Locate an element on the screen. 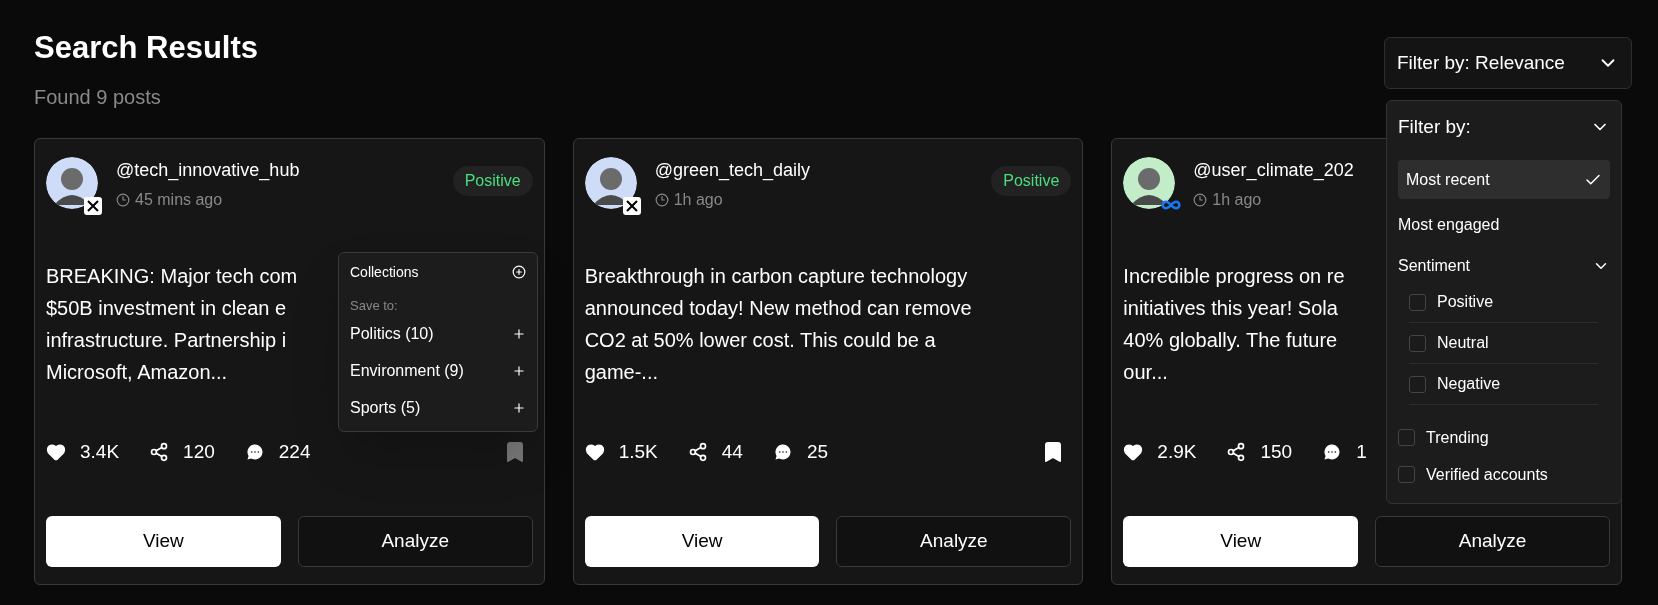 The image size is (1658, 605). comment-count: 224 is located at coordinates (294, 452).